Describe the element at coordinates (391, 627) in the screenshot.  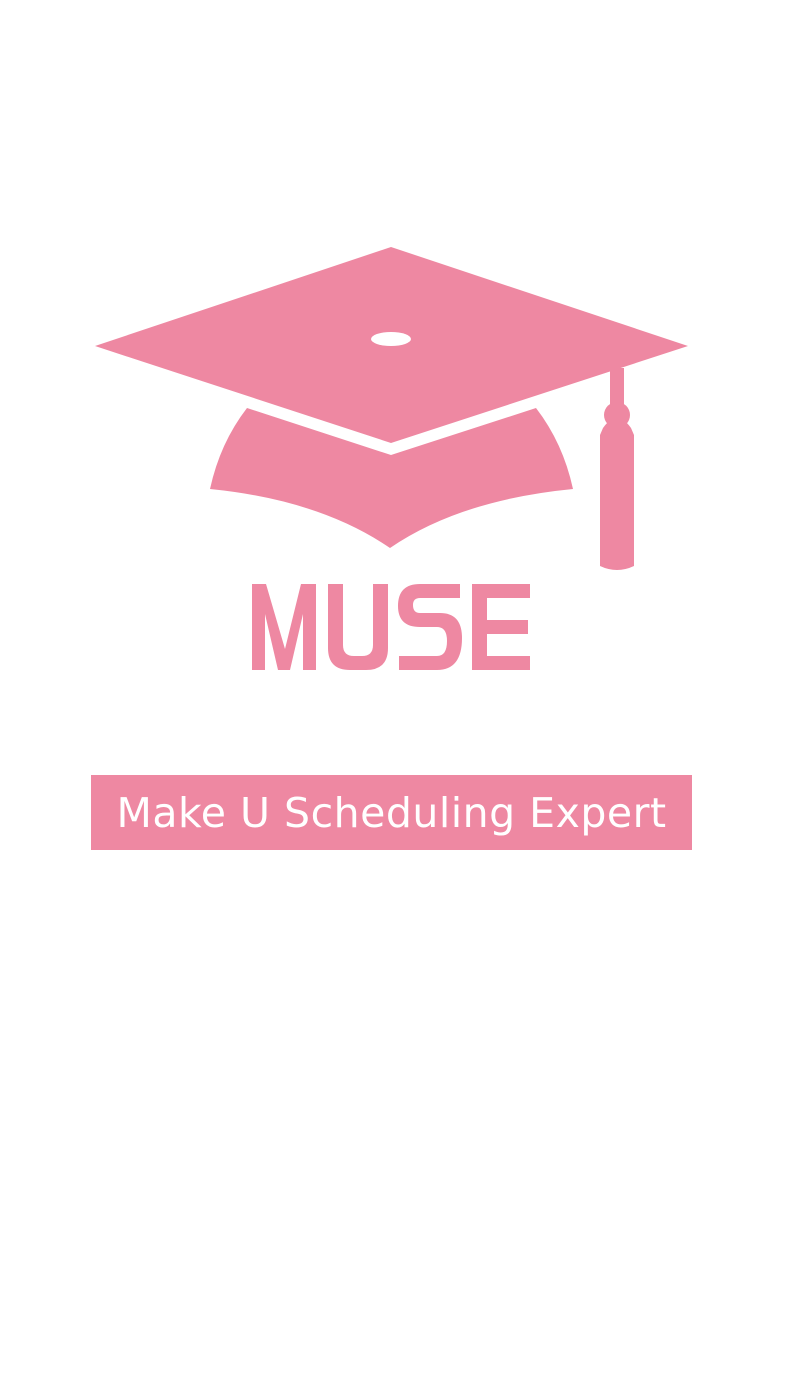
I see `wordmark-muse` at that location.